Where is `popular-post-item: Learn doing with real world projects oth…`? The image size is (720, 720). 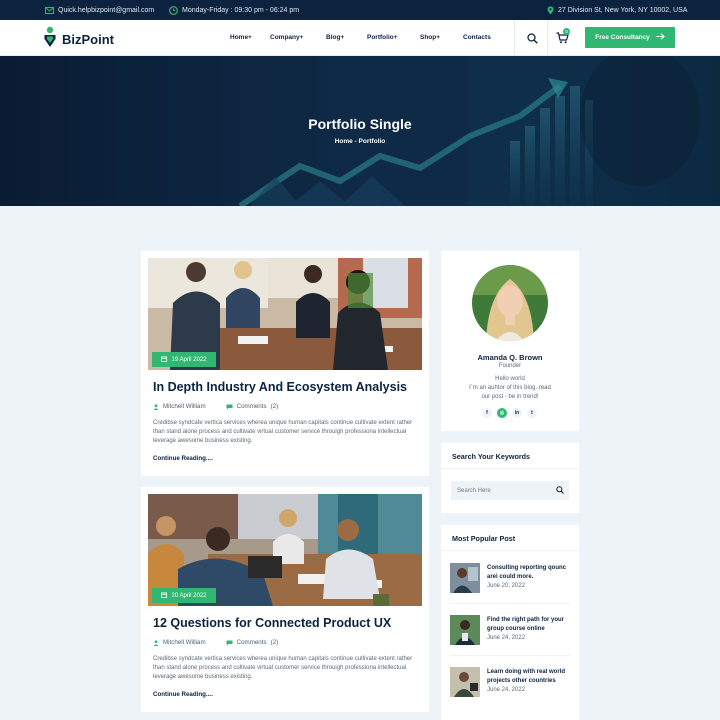
popular-post-item: Learn doing with real world projects oth… is located at coordinates (512, 684).